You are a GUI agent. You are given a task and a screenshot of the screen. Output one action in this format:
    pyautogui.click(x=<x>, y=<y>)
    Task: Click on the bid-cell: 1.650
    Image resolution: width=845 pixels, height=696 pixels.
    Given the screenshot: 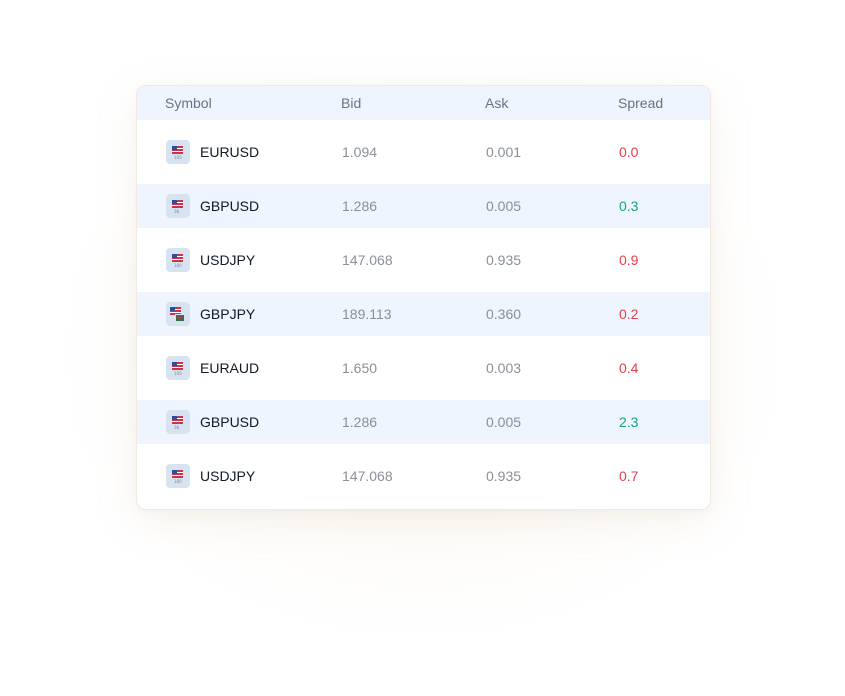 What is the action you would take?
    pyautogui.click(x=360, y=368)
    